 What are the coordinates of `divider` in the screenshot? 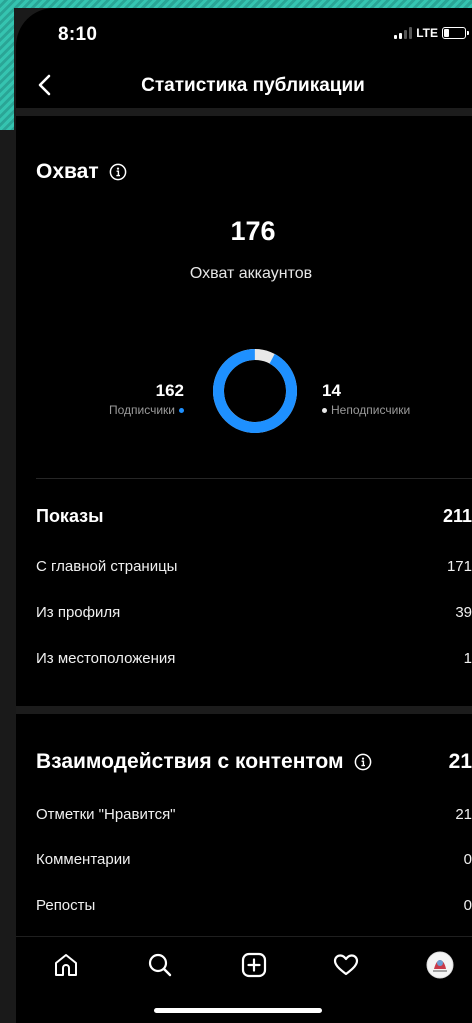 It's located at (254, 478).